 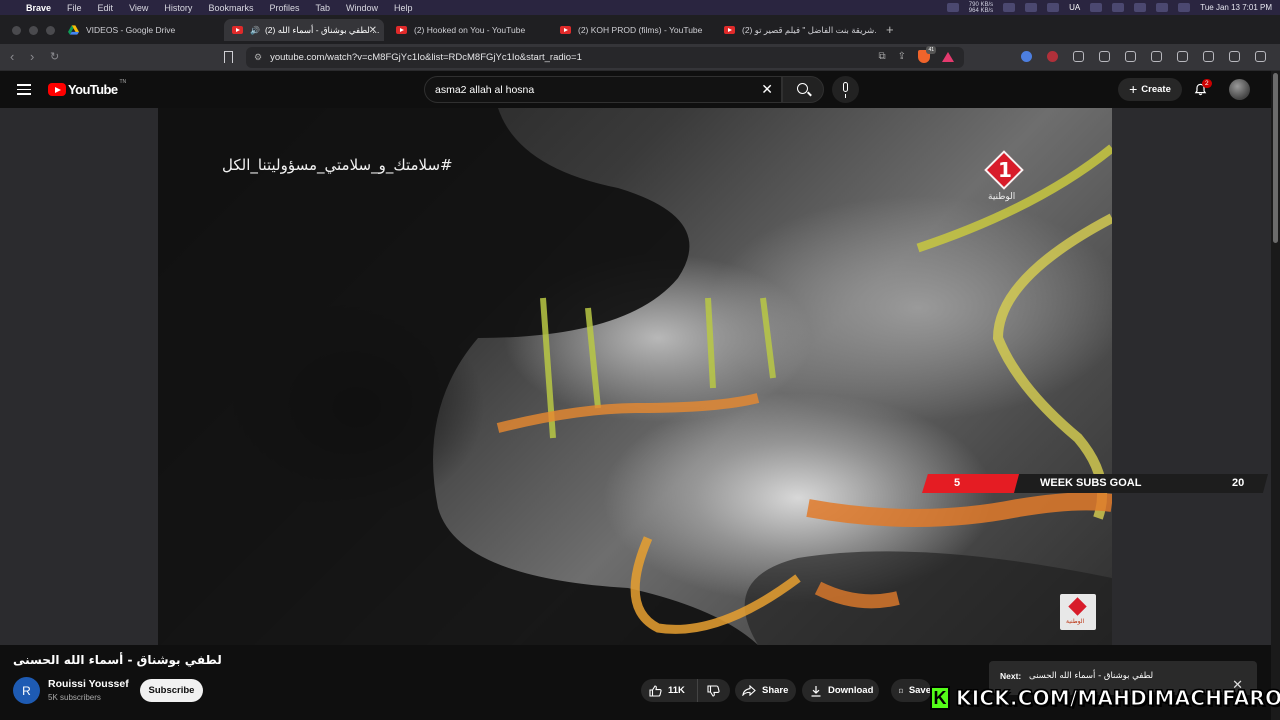 What do you see at coordinates (775, 690) in the screenshot?
I see `share-label: Share` at bounding box center [775, 690].